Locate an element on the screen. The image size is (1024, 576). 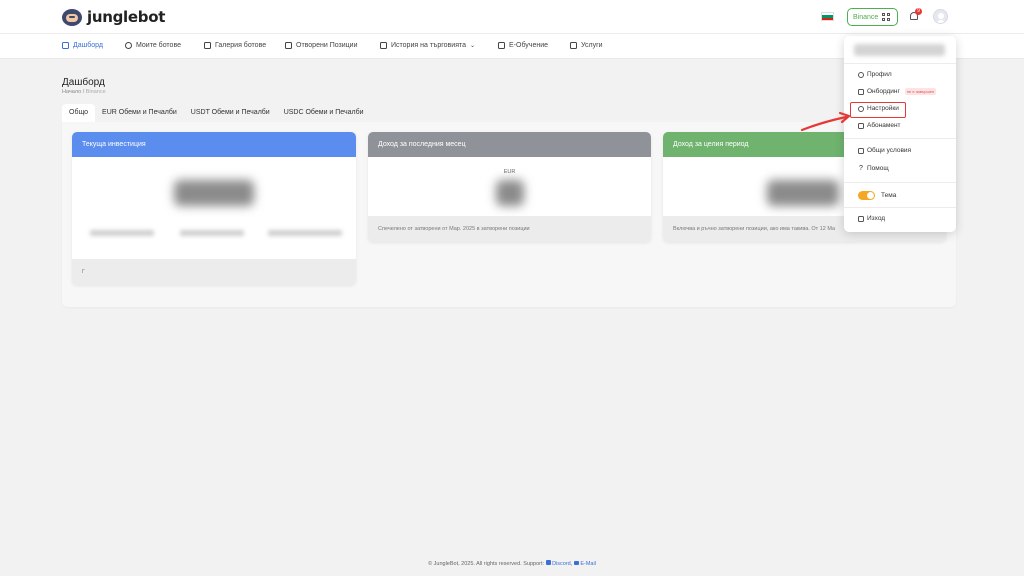
menu-item-profile: Профил is located at coordinates (875, 74).